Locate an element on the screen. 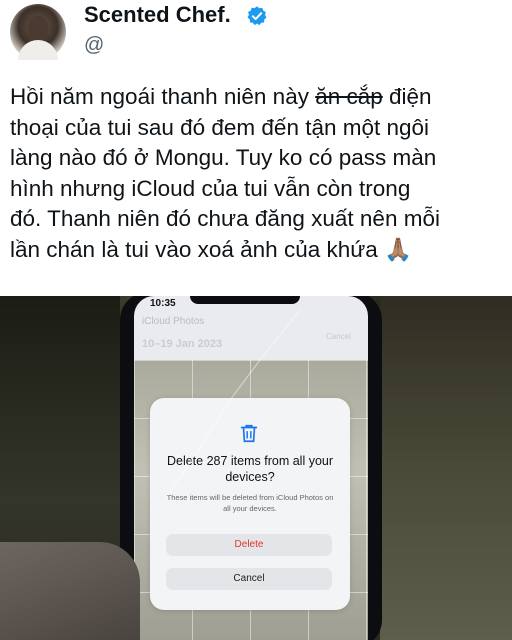 The image size is (512, 640). avatar-shirt is located at coordinates (38, 50).